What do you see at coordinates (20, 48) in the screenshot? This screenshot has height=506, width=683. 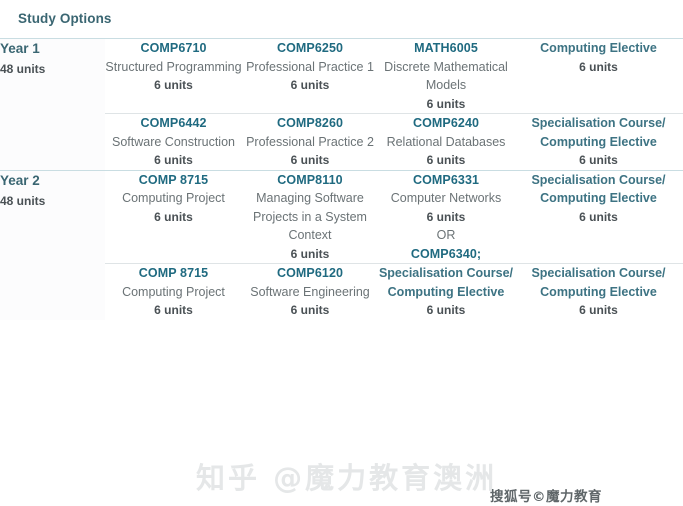 I see `year-label: Year 1` at bounding box center [20, 48].